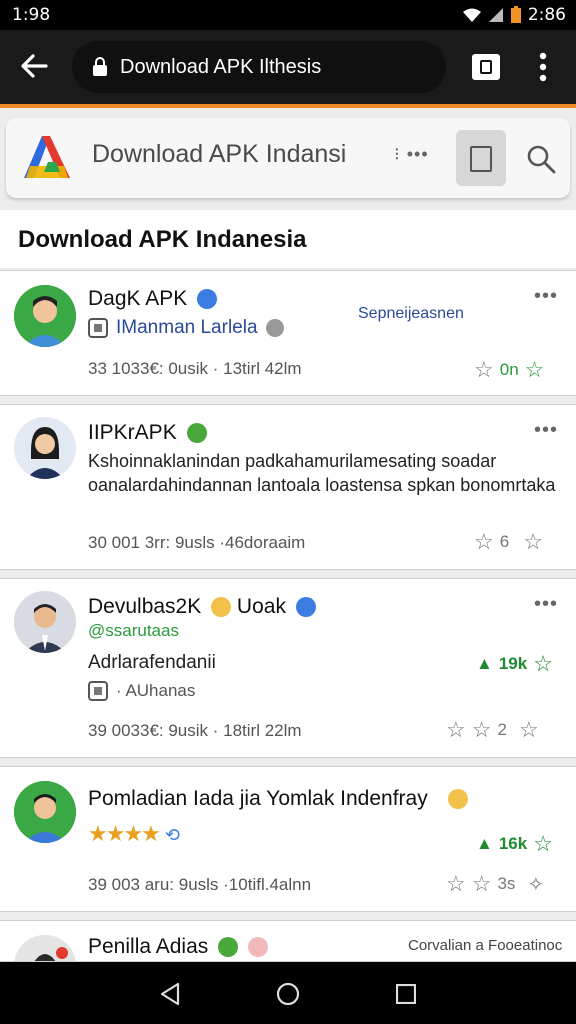  What do you see at coordinates (261, 606) in the screenshot?
I see `post-author-suffix: Uoak` at bounding box center [261, 606].